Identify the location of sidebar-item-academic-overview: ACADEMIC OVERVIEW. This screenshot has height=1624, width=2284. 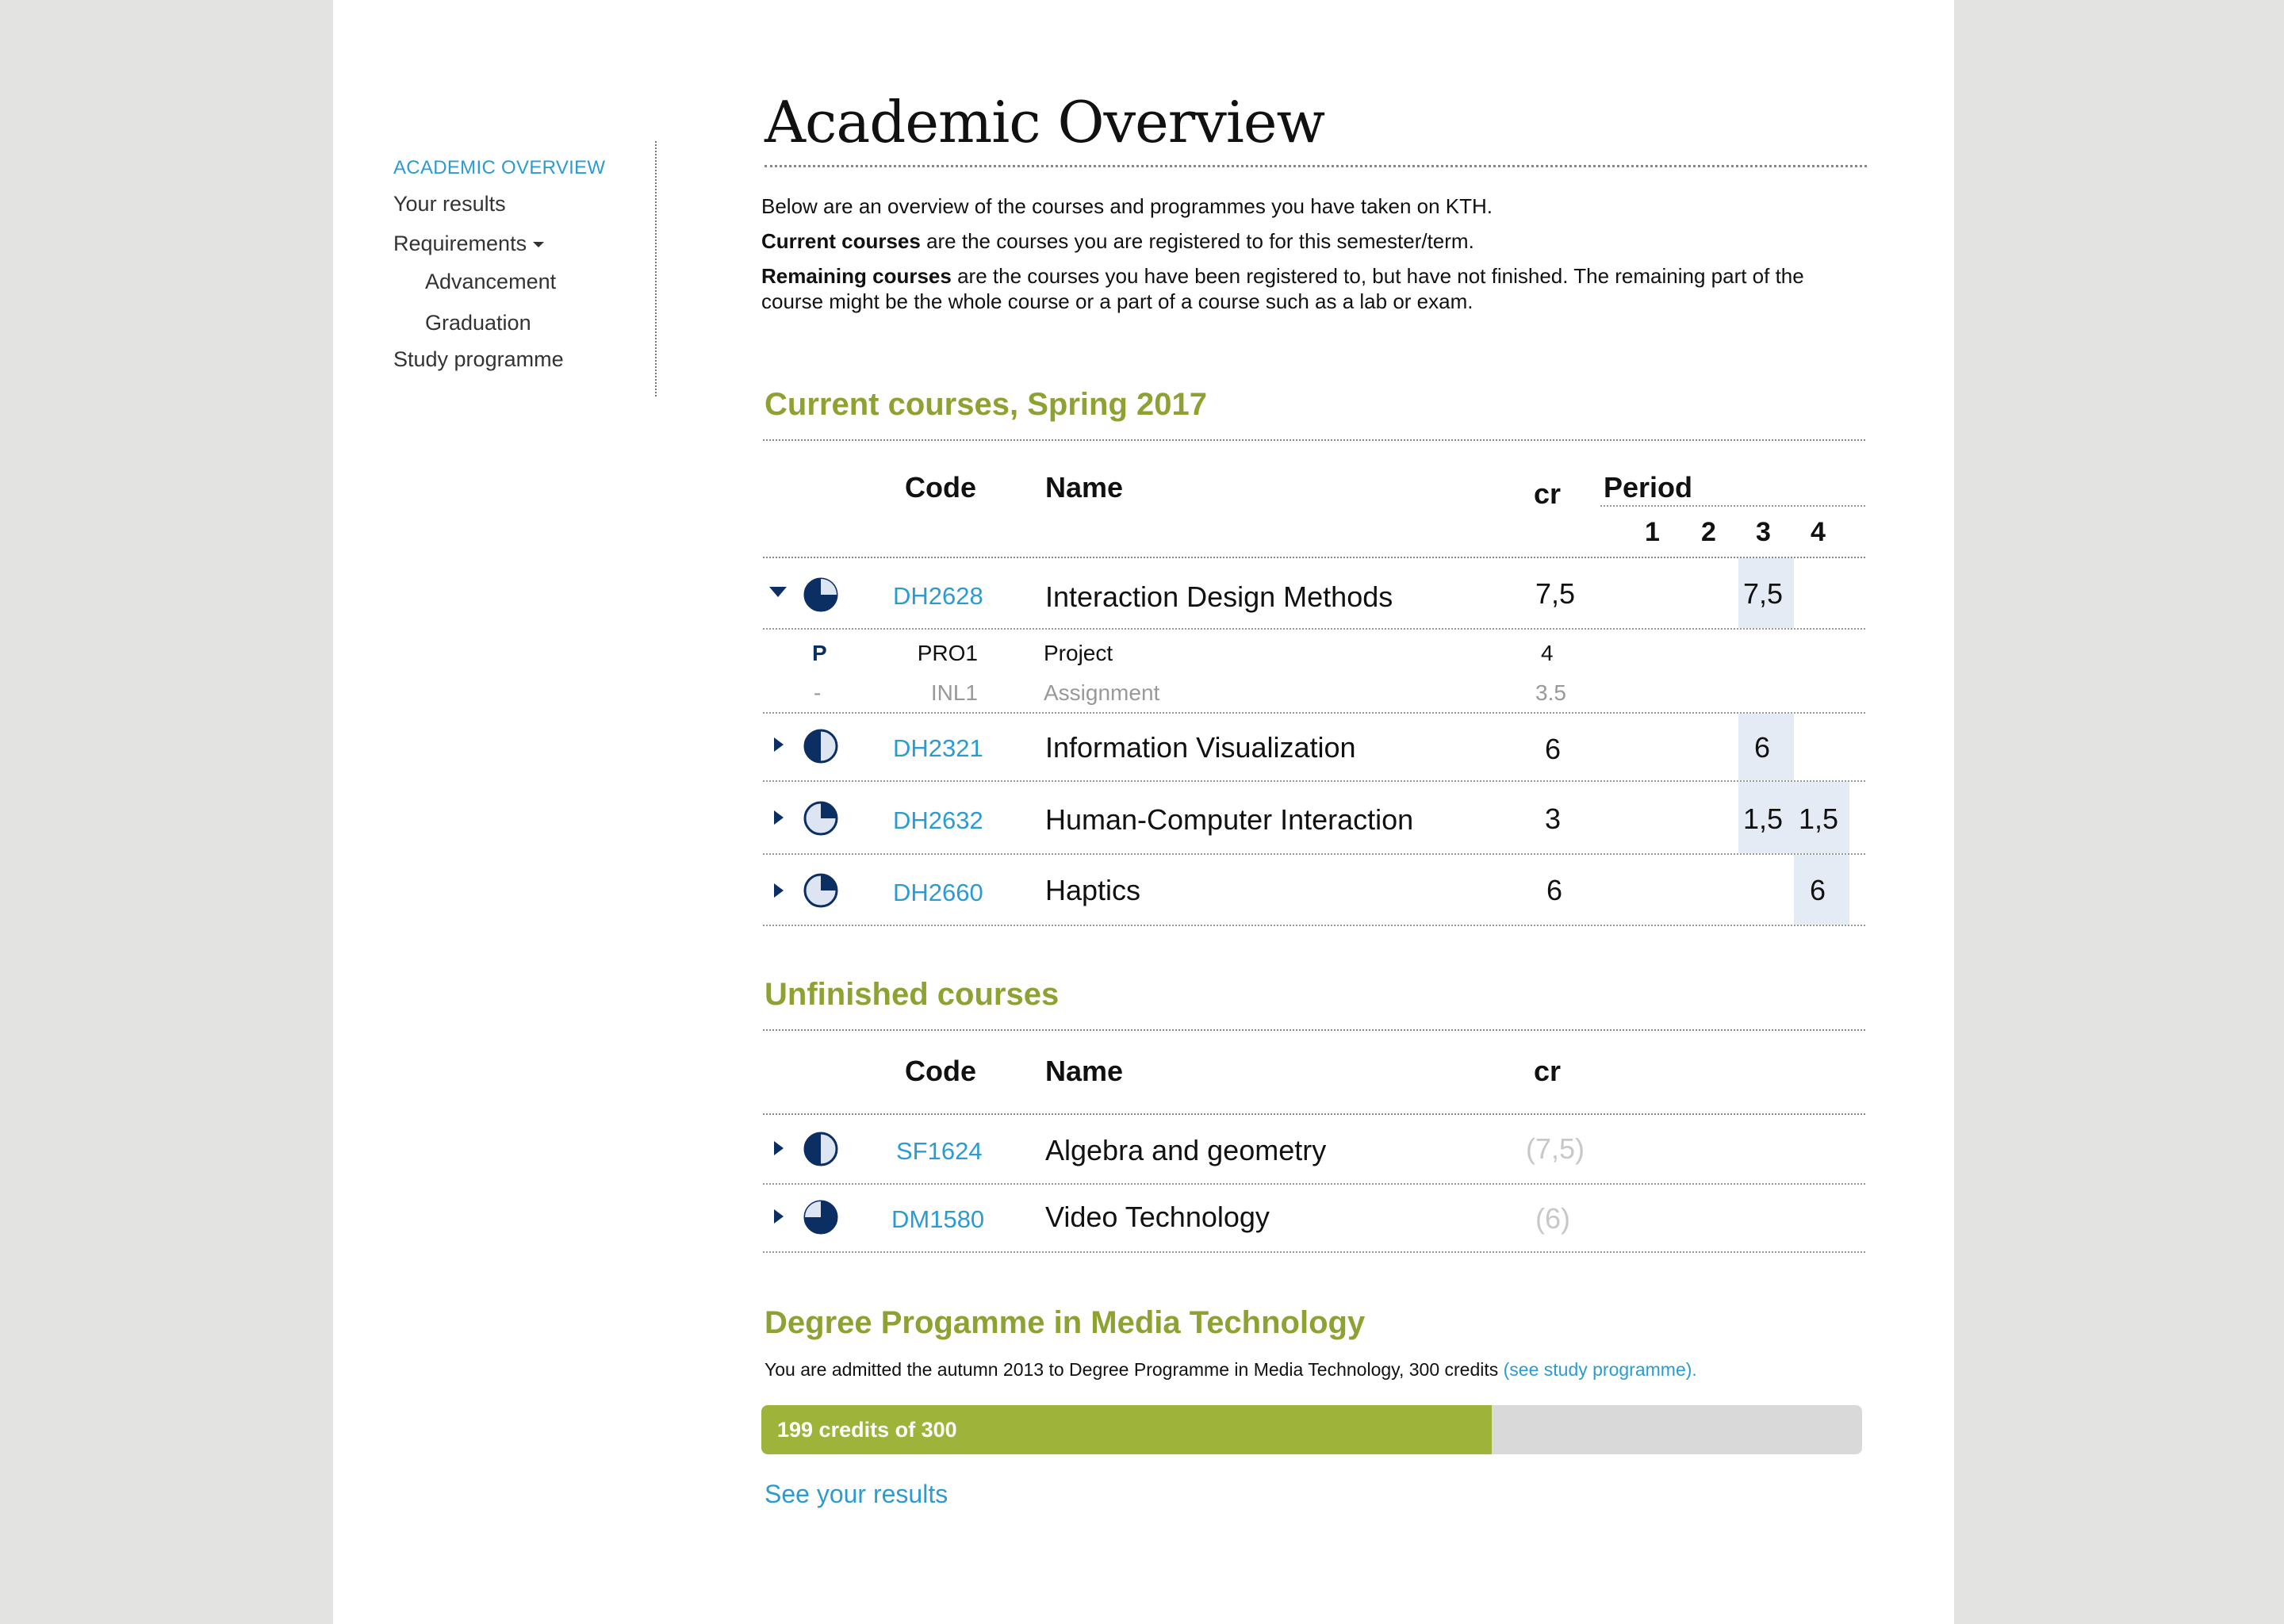
(499, 168).